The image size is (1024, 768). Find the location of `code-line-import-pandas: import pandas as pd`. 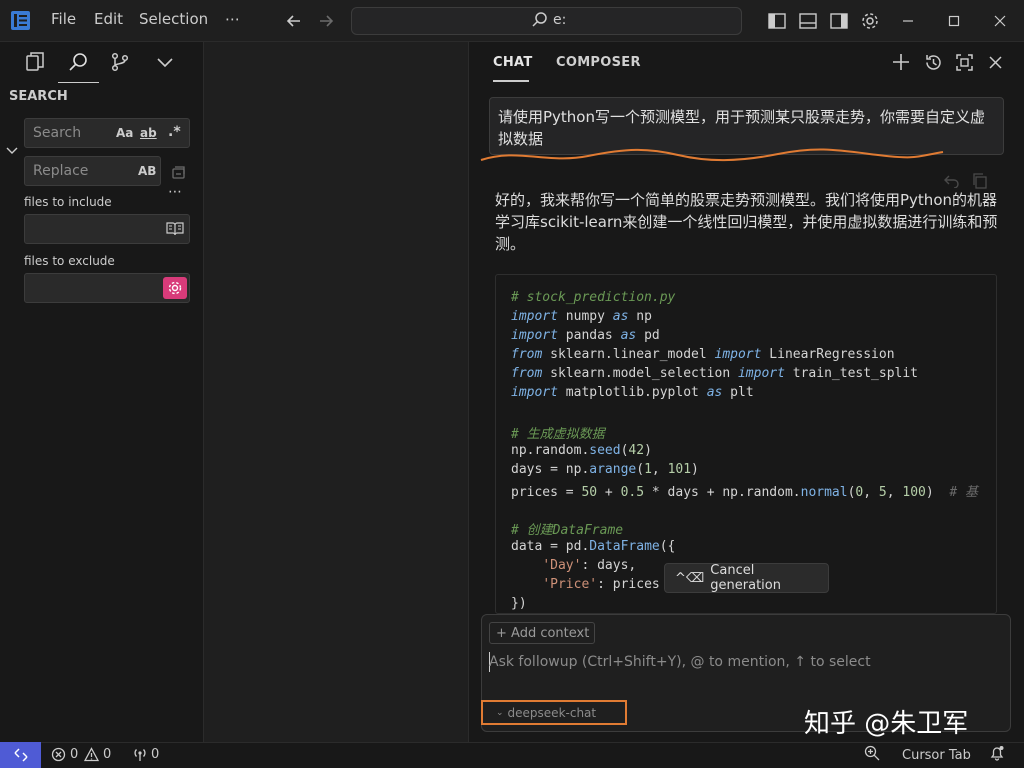

code-line-import-pandas: import pandas as pd is located at coordinates (585, 335).